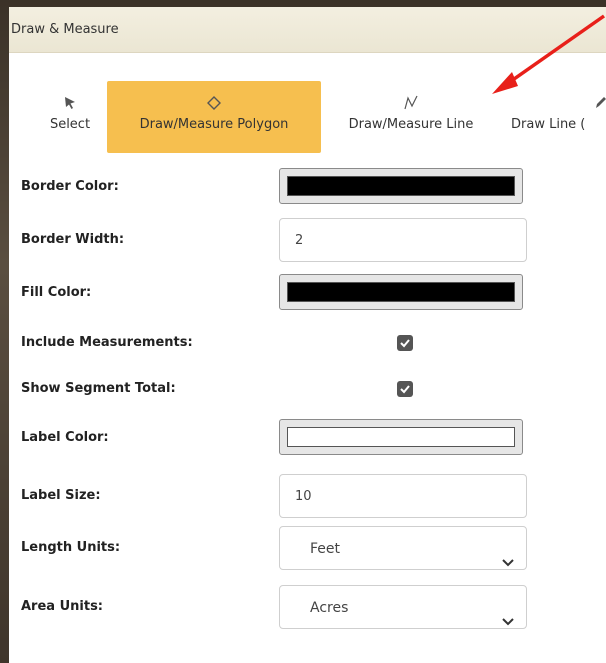 This screenshot has width=606, height=663. Describe the element at coordinates (301, 343) in the screenshot. I see `include-measurements-row: Include Measurements:` at that location.